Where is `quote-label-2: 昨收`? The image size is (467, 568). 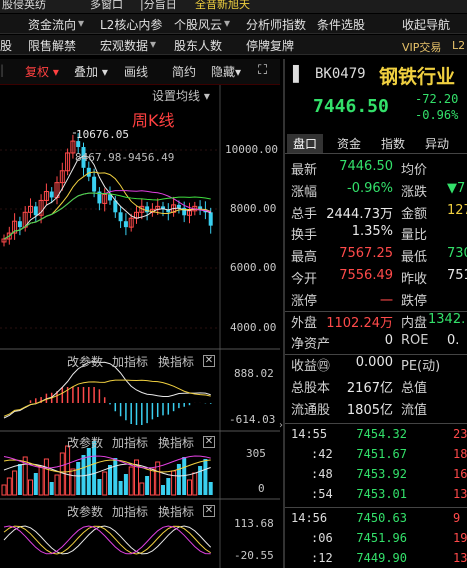
quote-label-2: 昨收 is located at coordinates (414, 279).